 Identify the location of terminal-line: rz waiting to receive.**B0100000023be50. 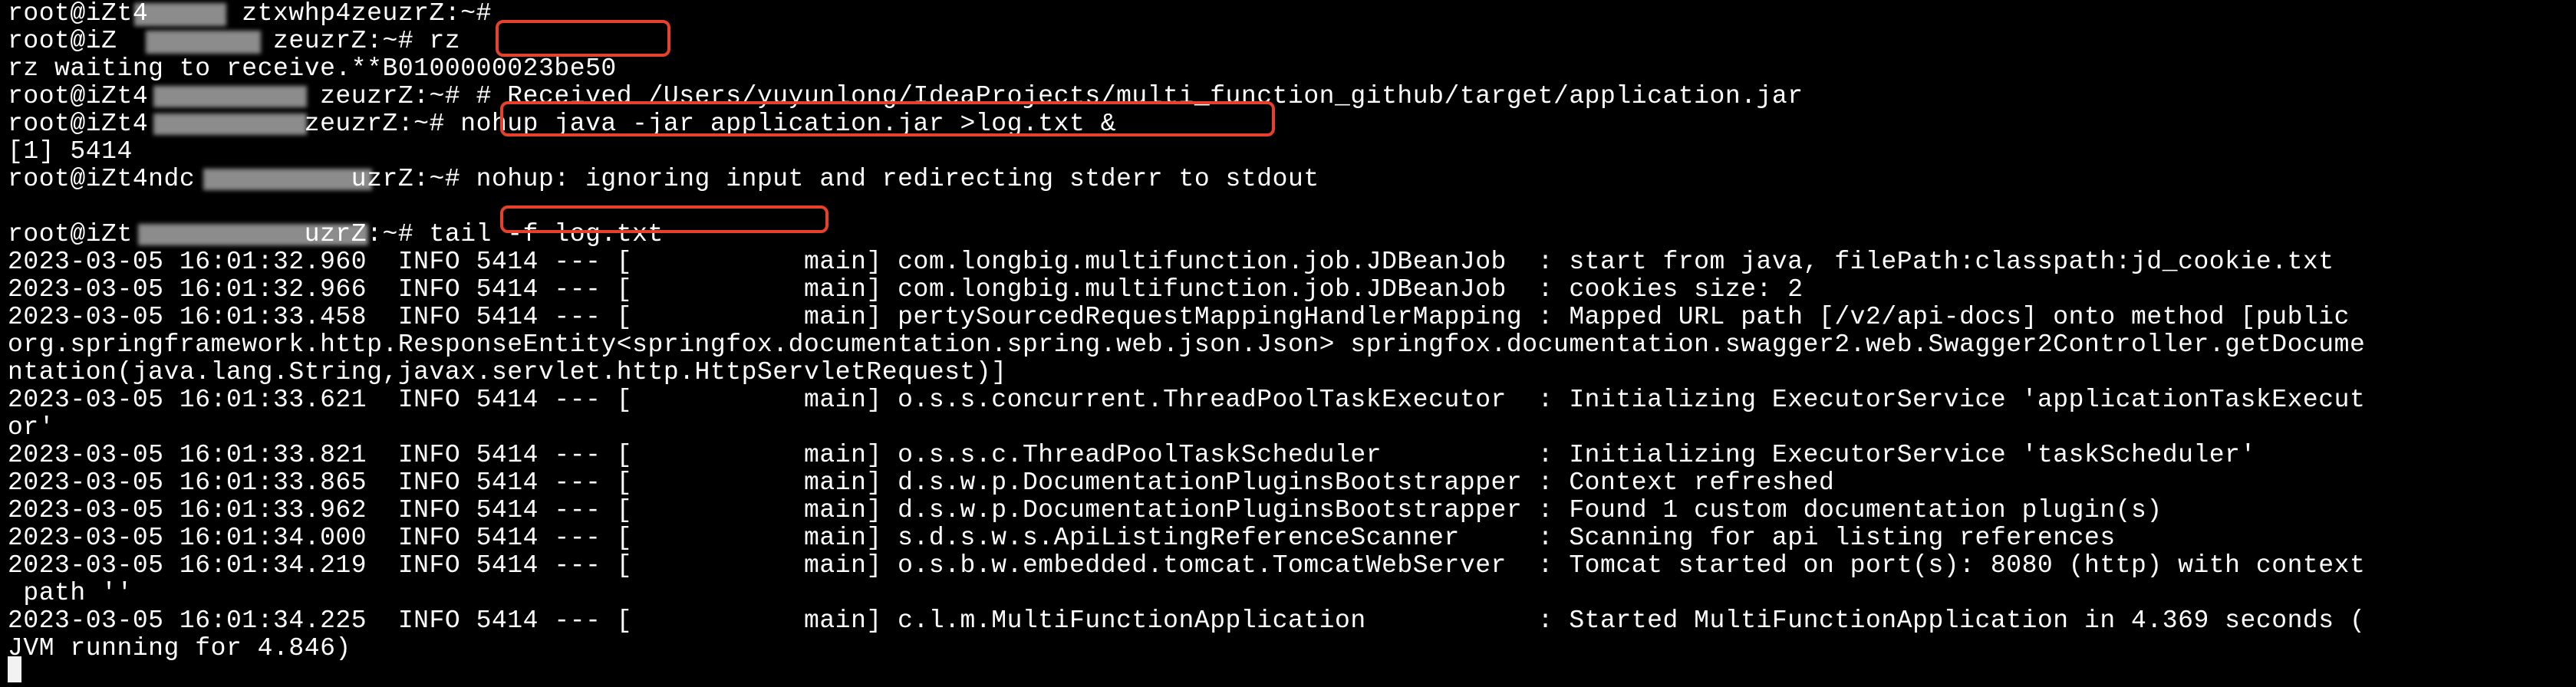
(312, 69).